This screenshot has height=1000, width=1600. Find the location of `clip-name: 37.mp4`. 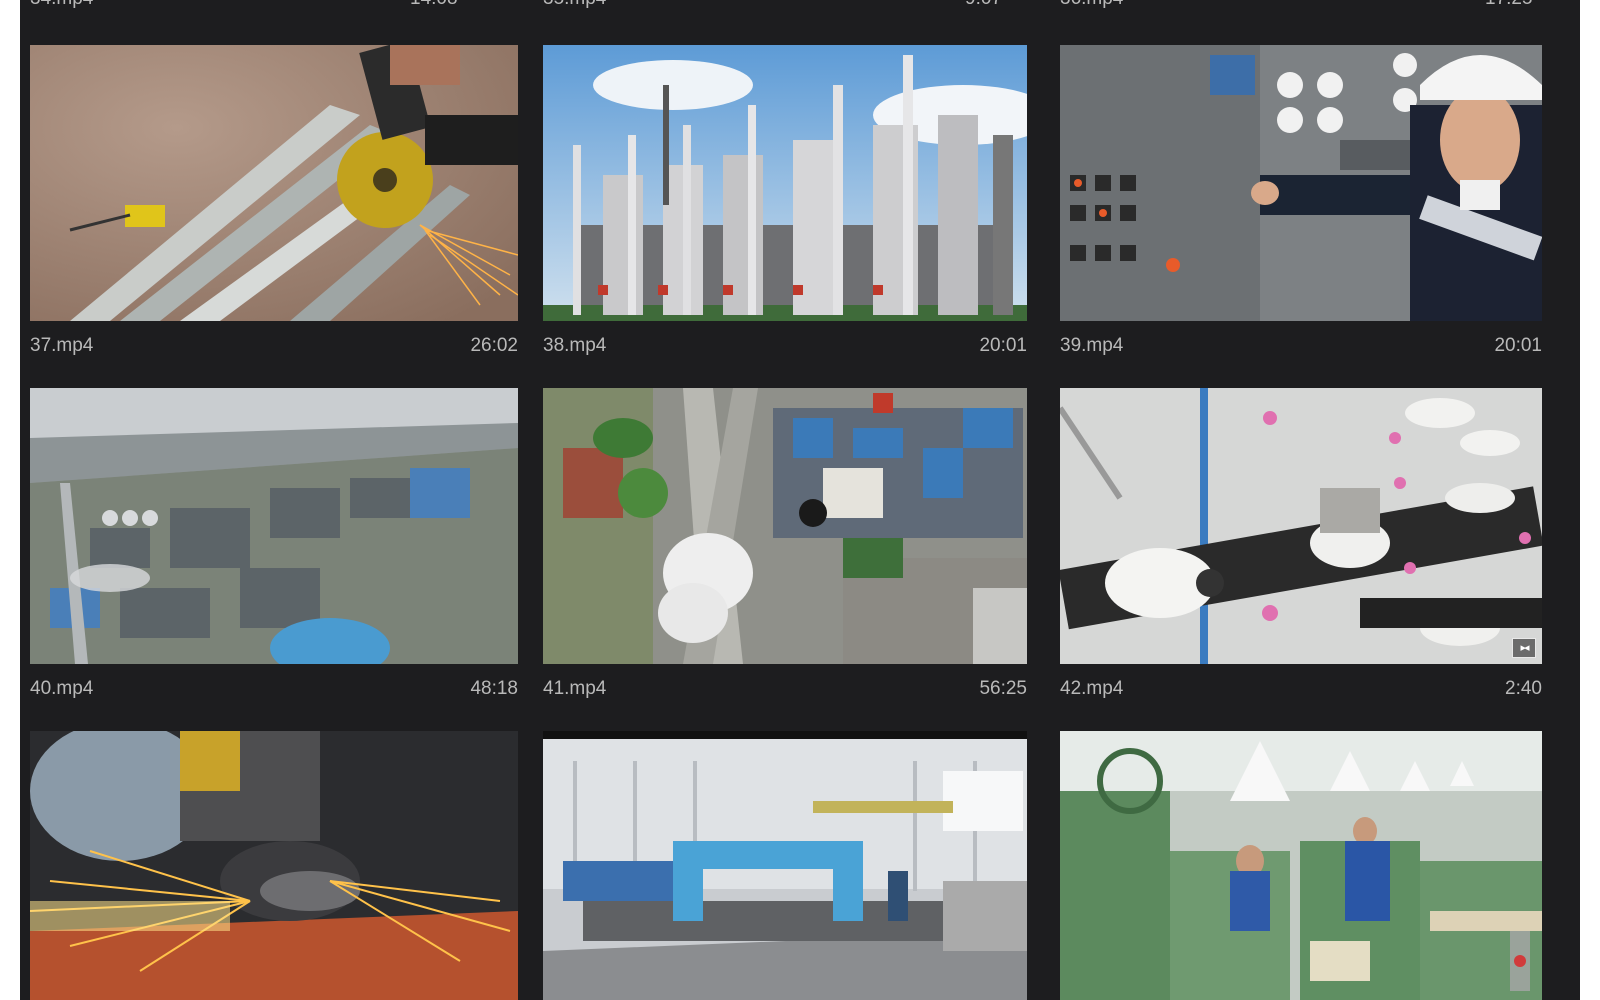

clip-name: 37.mp4 is located at coordinates (62, 345).